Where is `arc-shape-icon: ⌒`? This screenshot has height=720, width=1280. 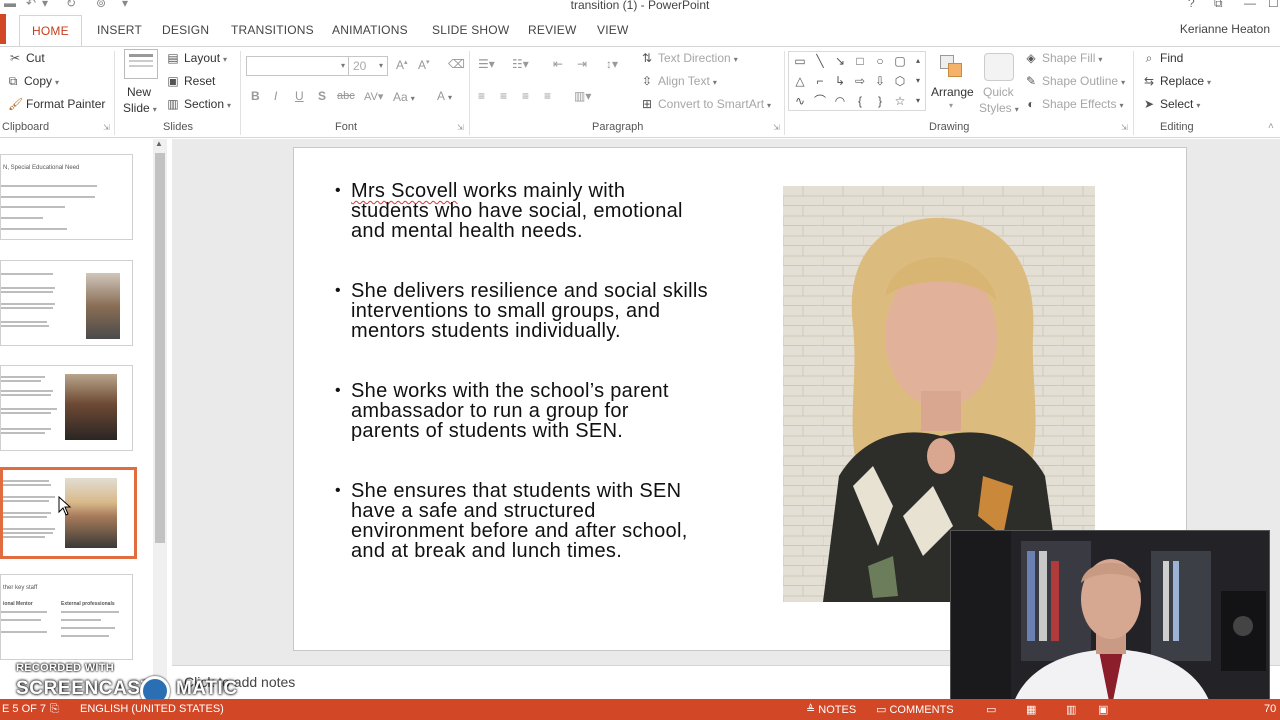
arc-shape-icon: ⌒ is located at coordinates (820, 101).